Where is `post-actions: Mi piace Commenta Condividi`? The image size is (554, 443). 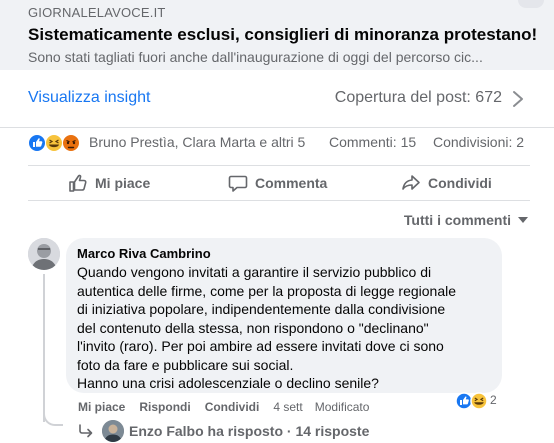 post-actions: Mi piace Commenta Condividi is located at coordinates (279, 183).